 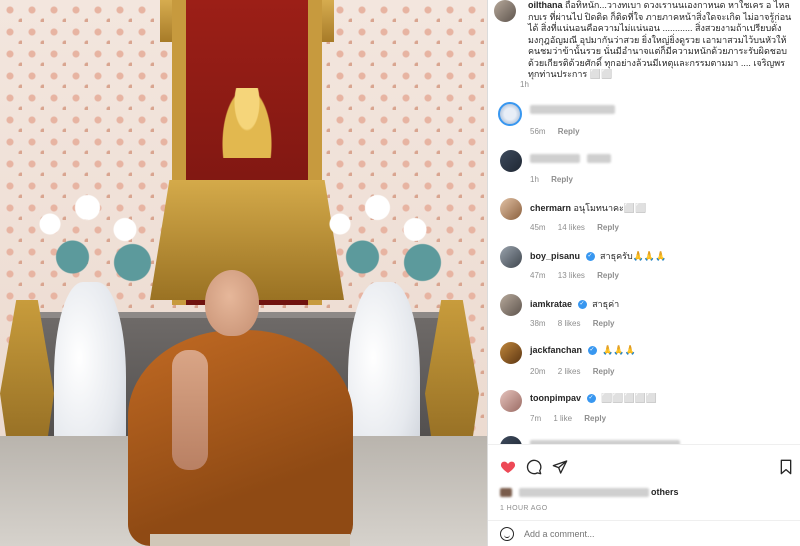 What do you see at coordinates (583, 493) in the screenshot?
I see `blurred-liker-names` at bounding box center [583, 493].